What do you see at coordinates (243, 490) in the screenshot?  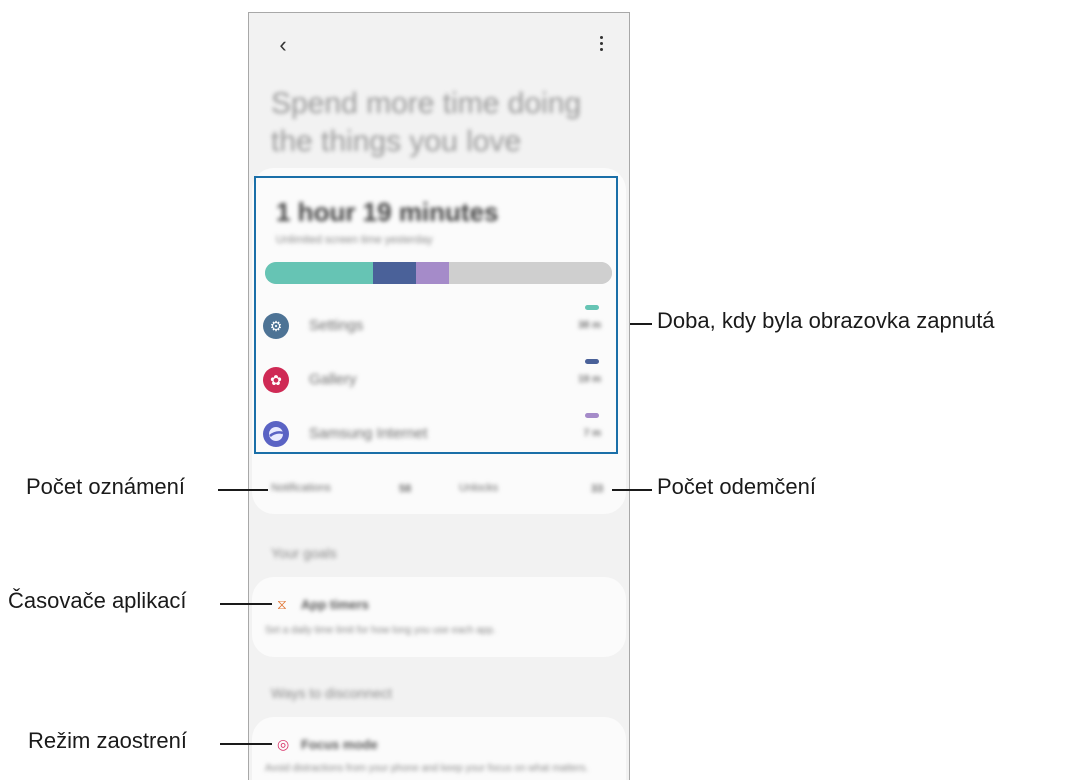 I see `notifications-leader` at bounding box center [243, 490].